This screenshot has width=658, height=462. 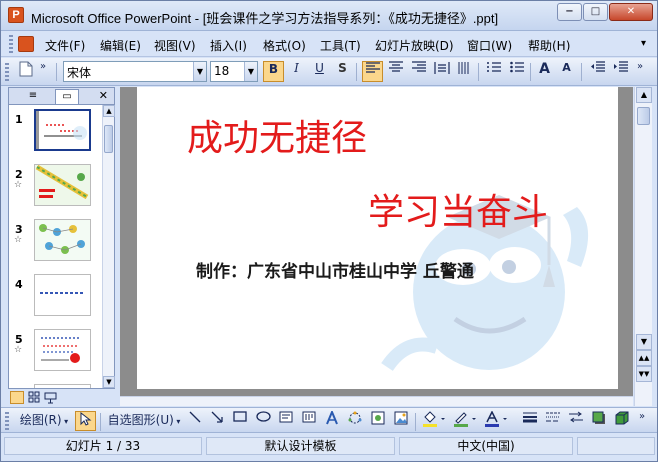 I want to click on normal-view-icon, so click(x=17, y=397).